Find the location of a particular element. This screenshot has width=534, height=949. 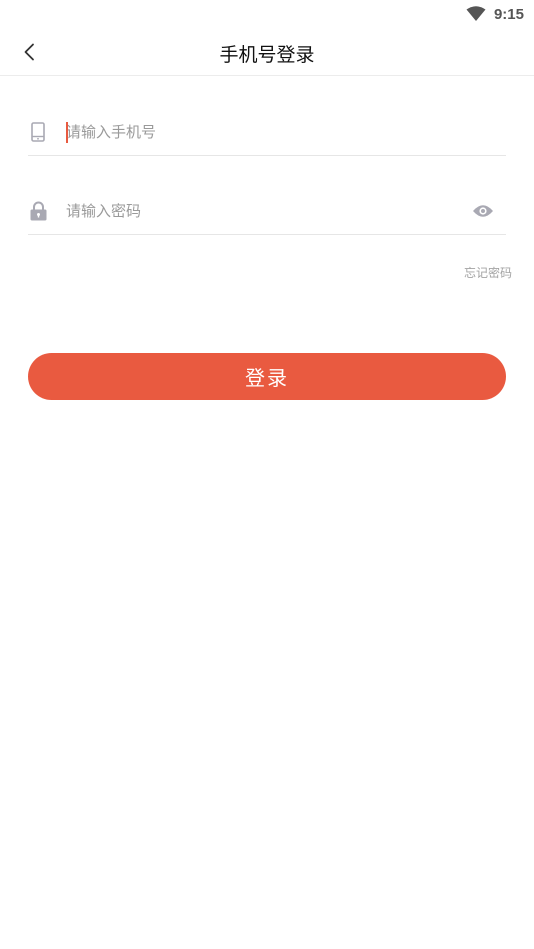

password-field-row is located at coordinates (267, 210).